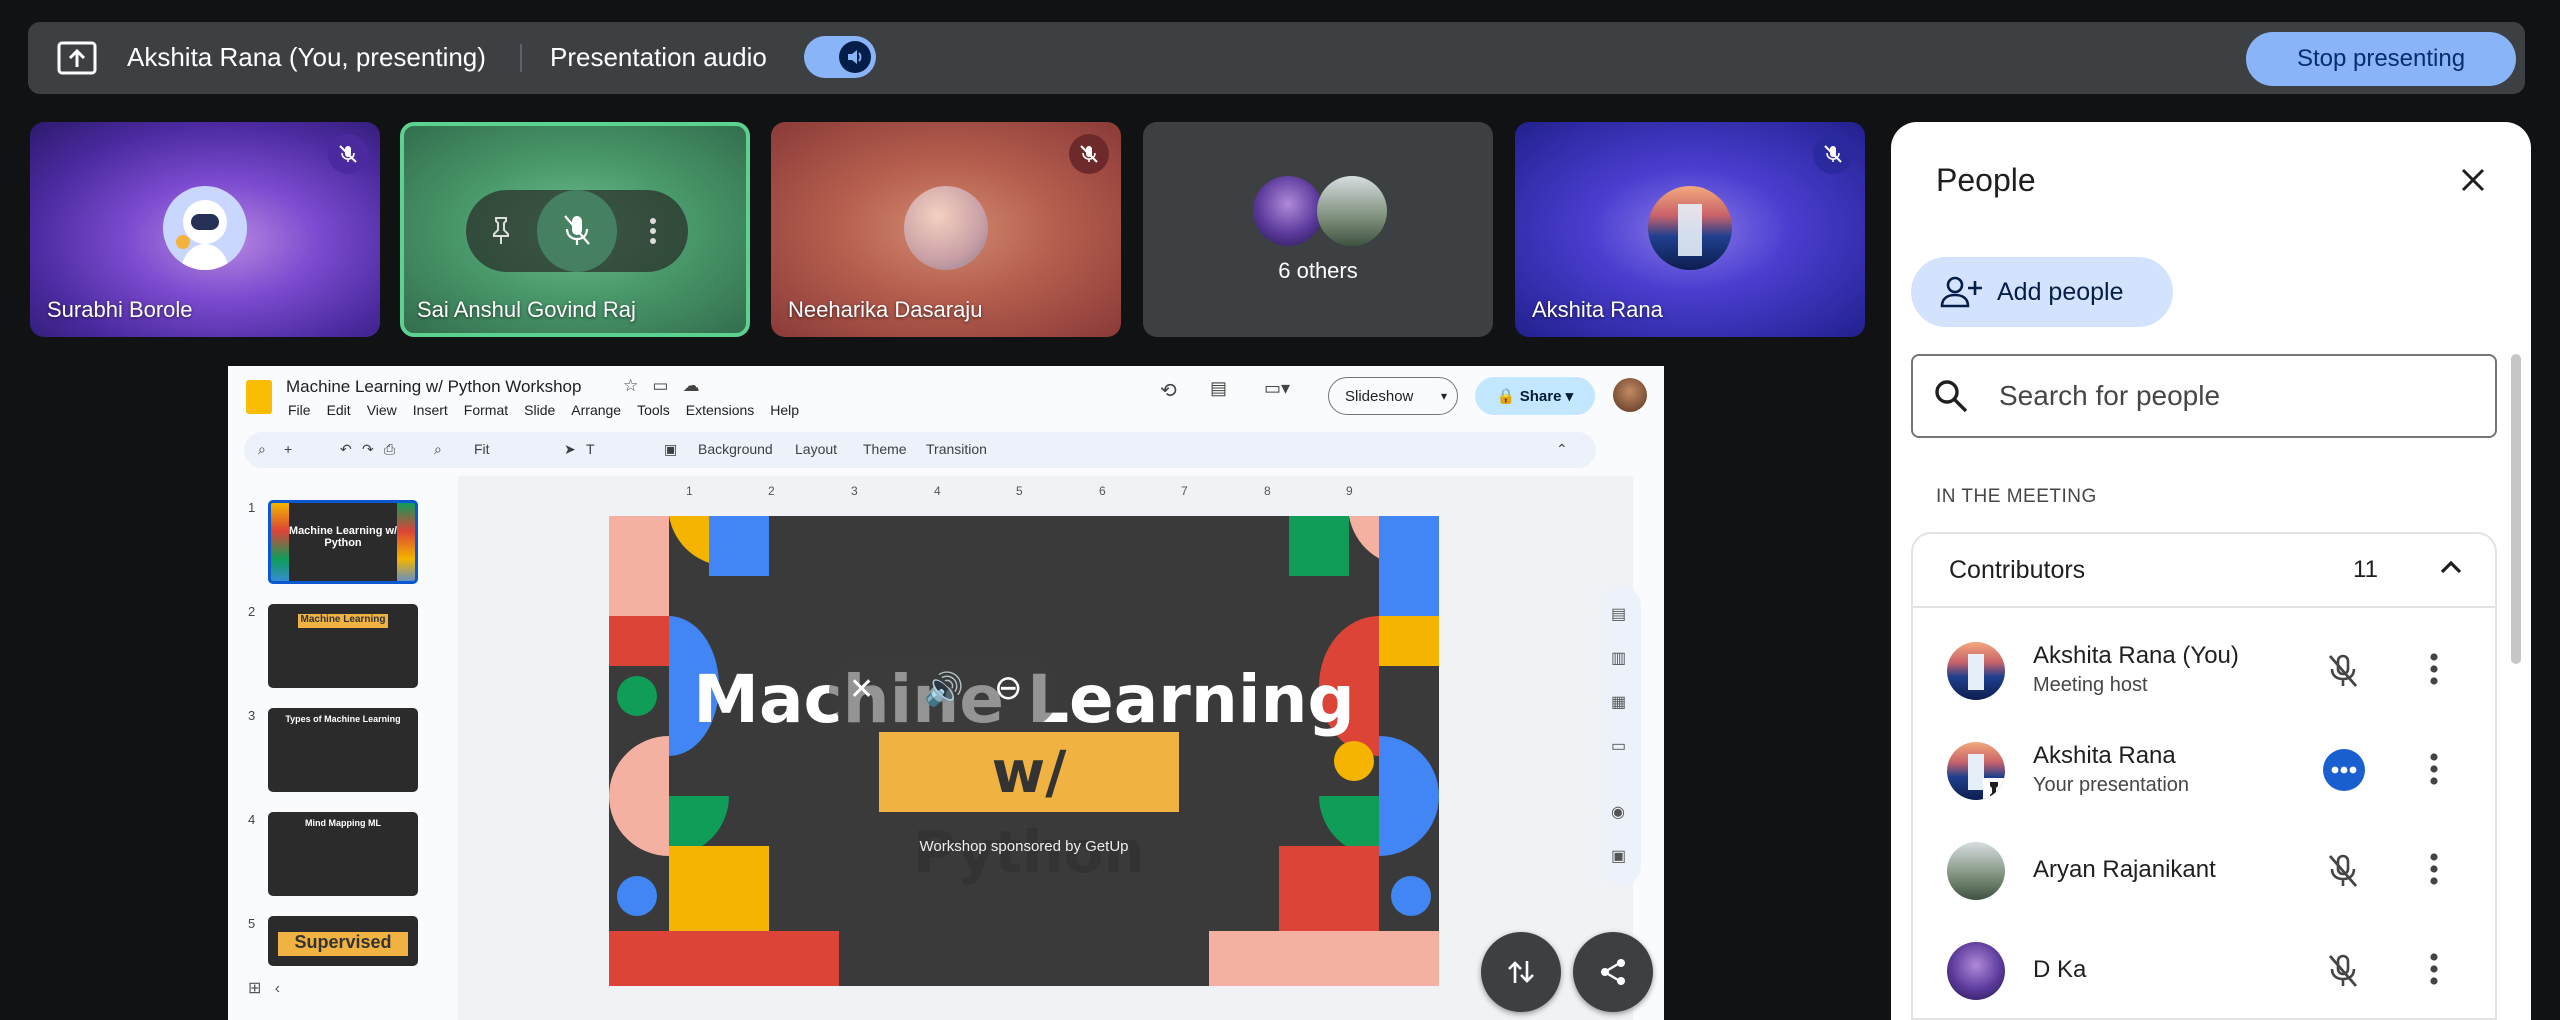 The height and width of the screenshot is (1020, 2560). I want to click on comment-add-icon: ▣, so click(670, 449).